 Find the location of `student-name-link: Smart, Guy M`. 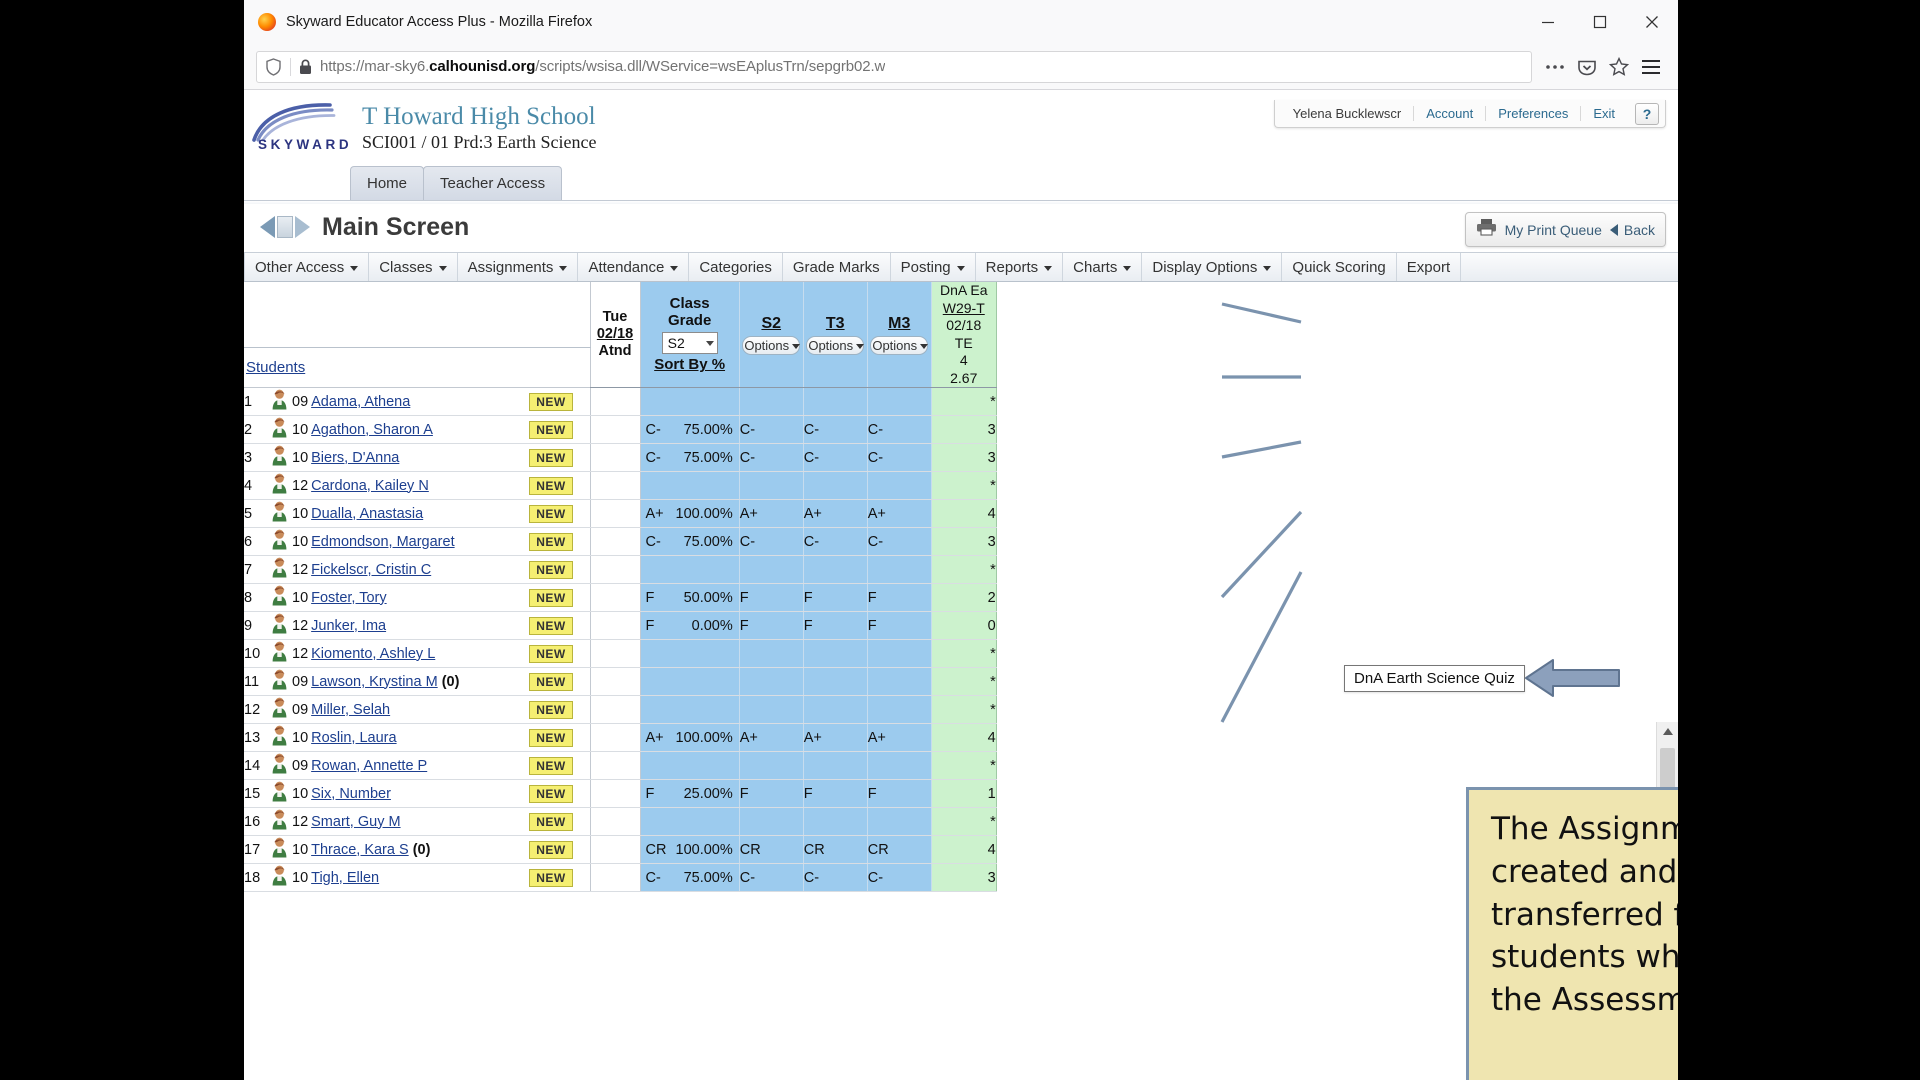

student-name-link: Smart, Guy M is located at coordinates (355, 822).